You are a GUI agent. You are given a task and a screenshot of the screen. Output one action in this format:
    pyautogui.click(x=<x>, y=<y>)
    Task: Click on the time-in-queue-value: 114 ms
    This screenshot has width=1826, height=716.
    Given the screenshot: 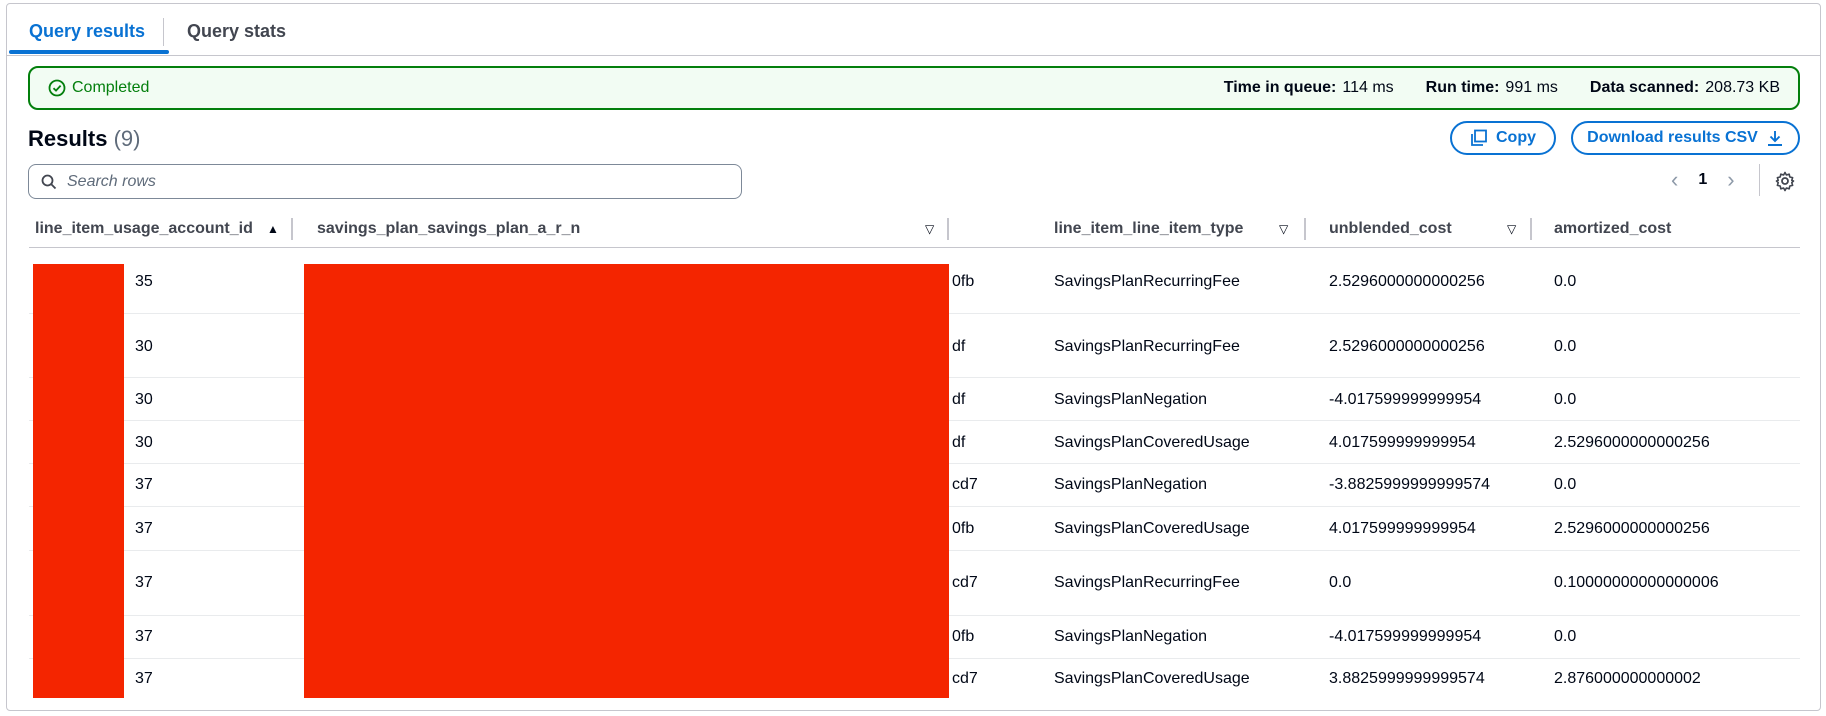 What is the action you would take?
    pyautogui.click(x=1368, y=87)
    